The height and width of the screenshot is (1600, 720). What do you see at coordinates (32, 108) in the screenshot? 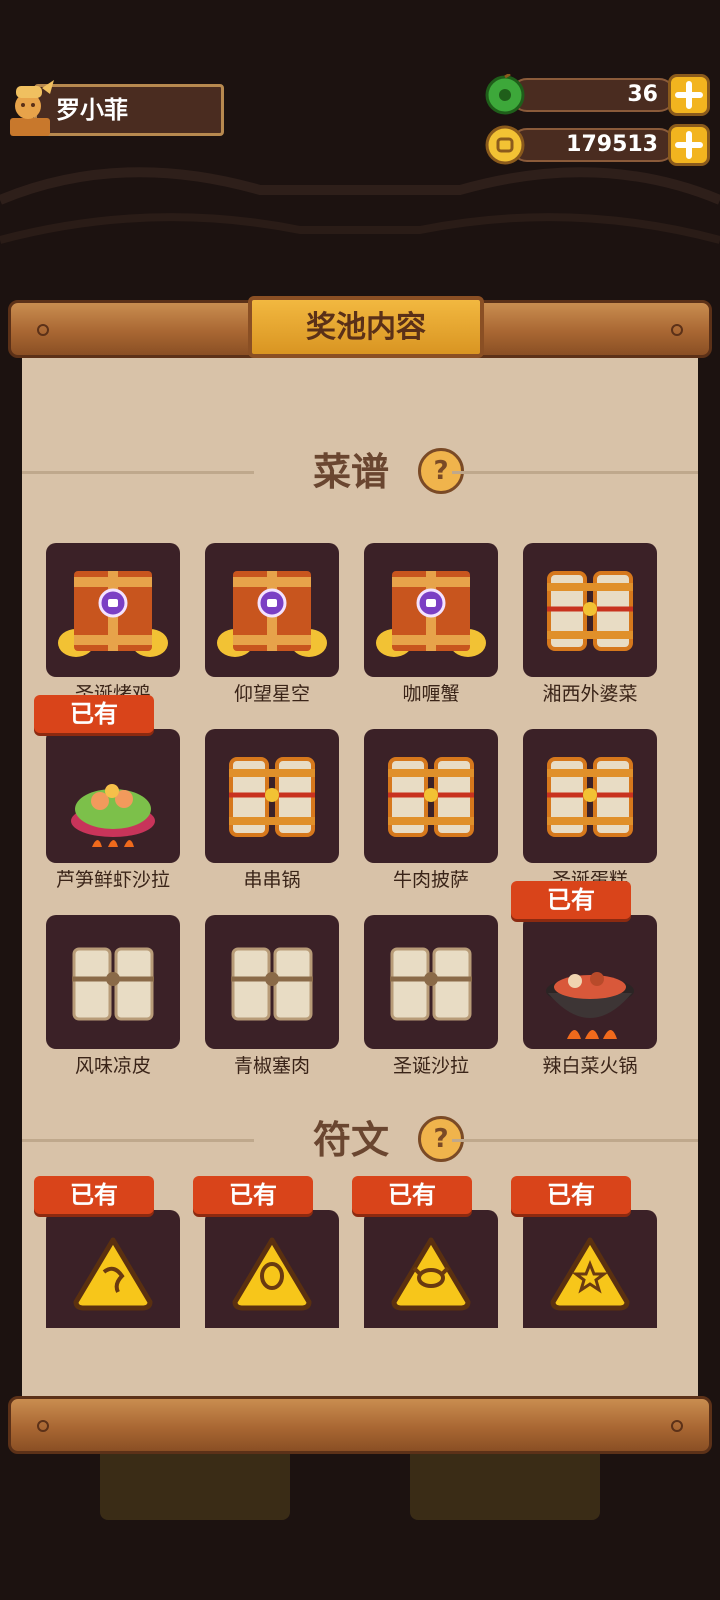
I see `chef-avatar-icon` at bounding box center [32, 108].